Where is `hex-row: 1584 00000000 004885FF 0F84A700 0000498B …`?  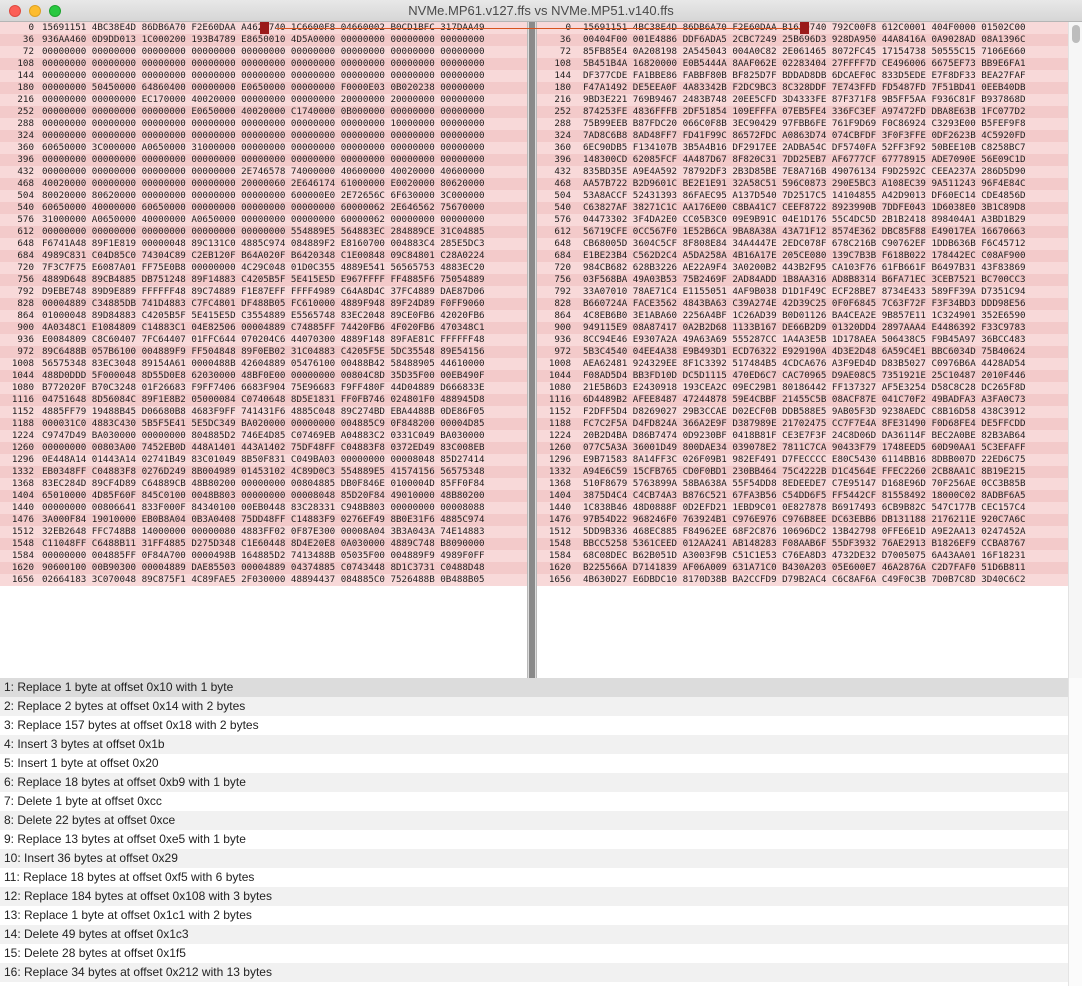 hex-row: 1584 00000000 004885FF 0F84A700 0000498B … is located at coordinates (263, 556).